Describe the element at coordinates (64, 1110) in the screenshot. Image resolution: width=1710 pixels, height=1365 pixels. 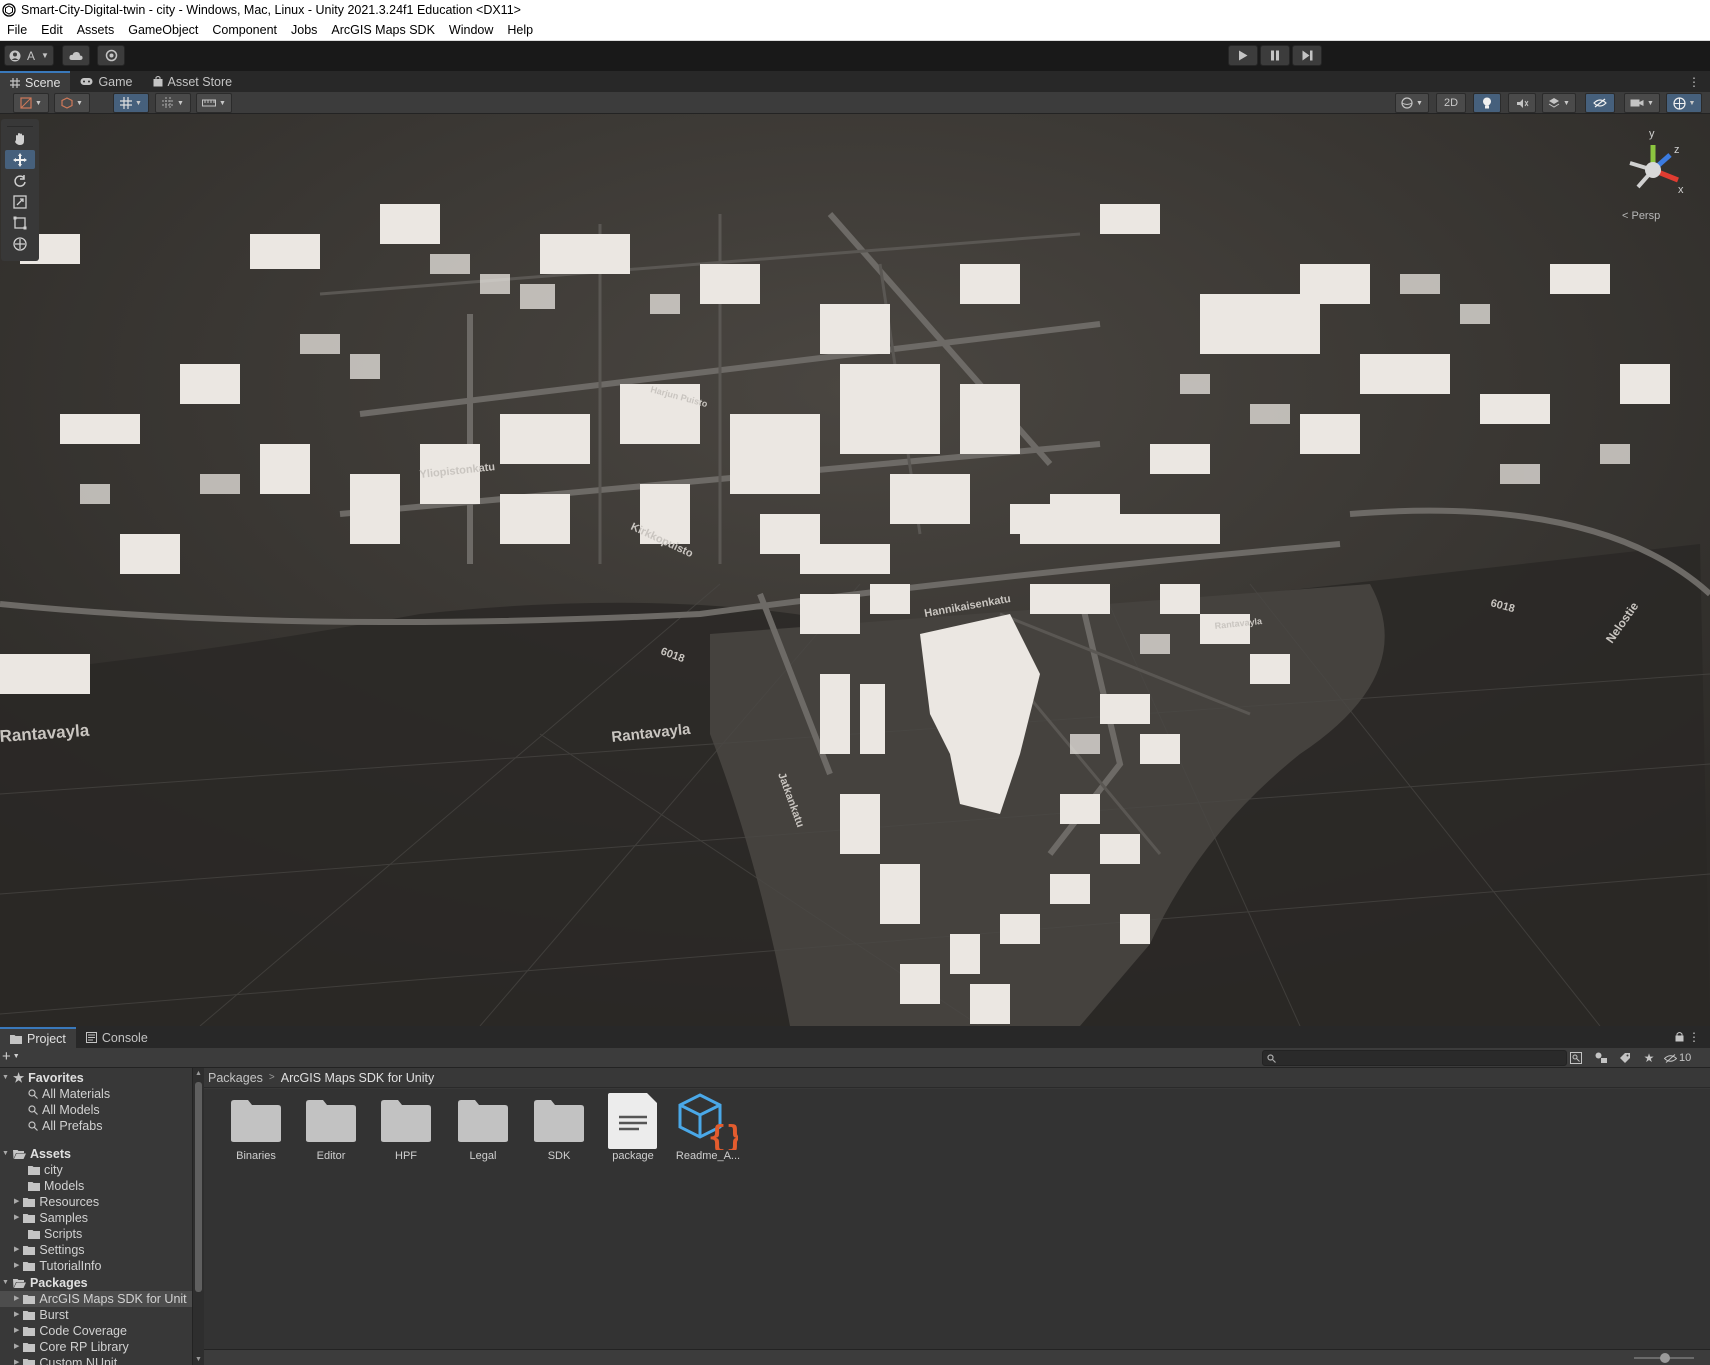
I see `tree-favorite-item: All Models` at that location.